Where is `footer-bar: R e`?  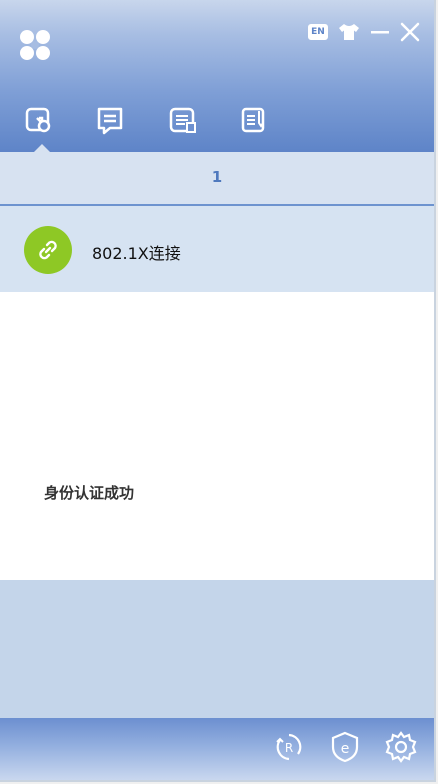 footer-bar: R e is located at coordinates (217, 749).